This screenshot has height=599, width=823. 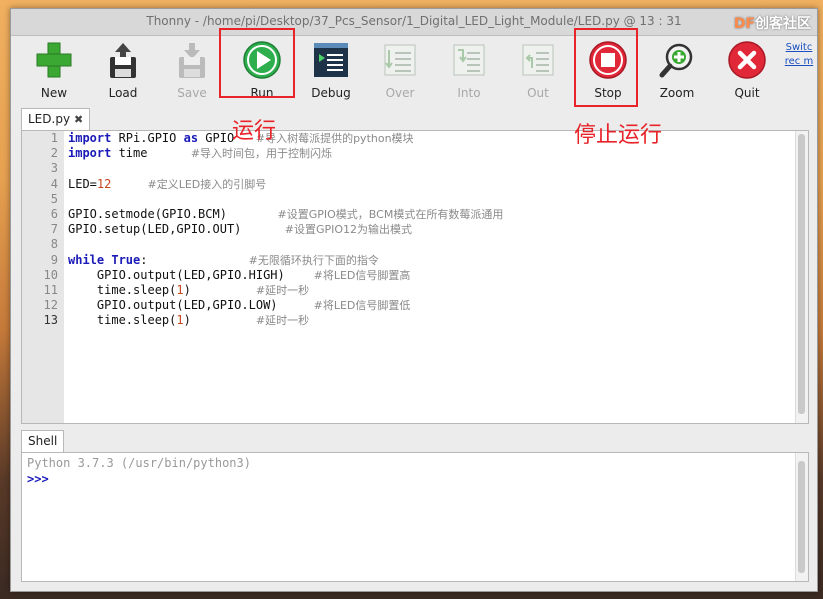 I want to click on line-number: 6, so click(x=54, y=213).